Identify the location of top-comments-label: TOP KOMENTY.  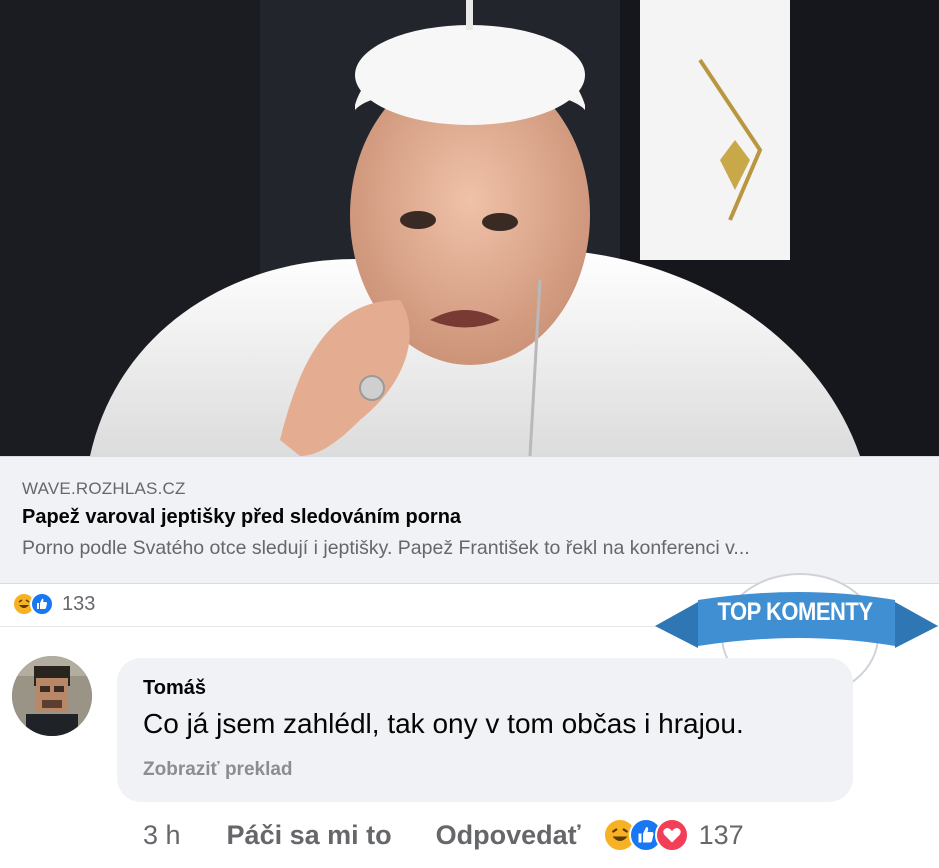
(795, 611).